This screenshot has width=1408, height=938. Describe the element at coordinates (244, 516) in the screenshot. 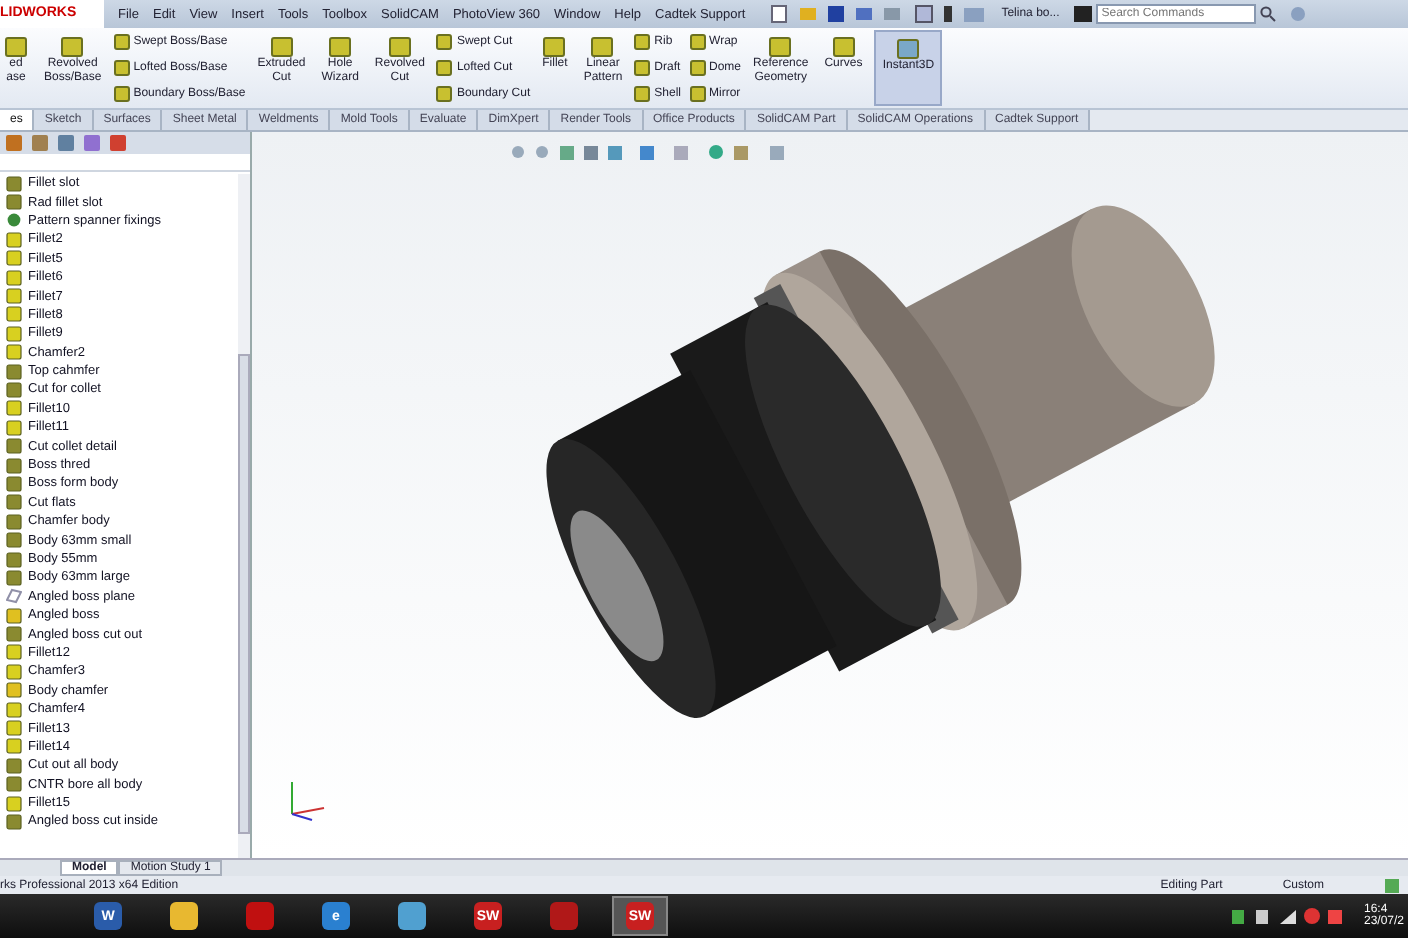

I see `scrollbar` at that location.